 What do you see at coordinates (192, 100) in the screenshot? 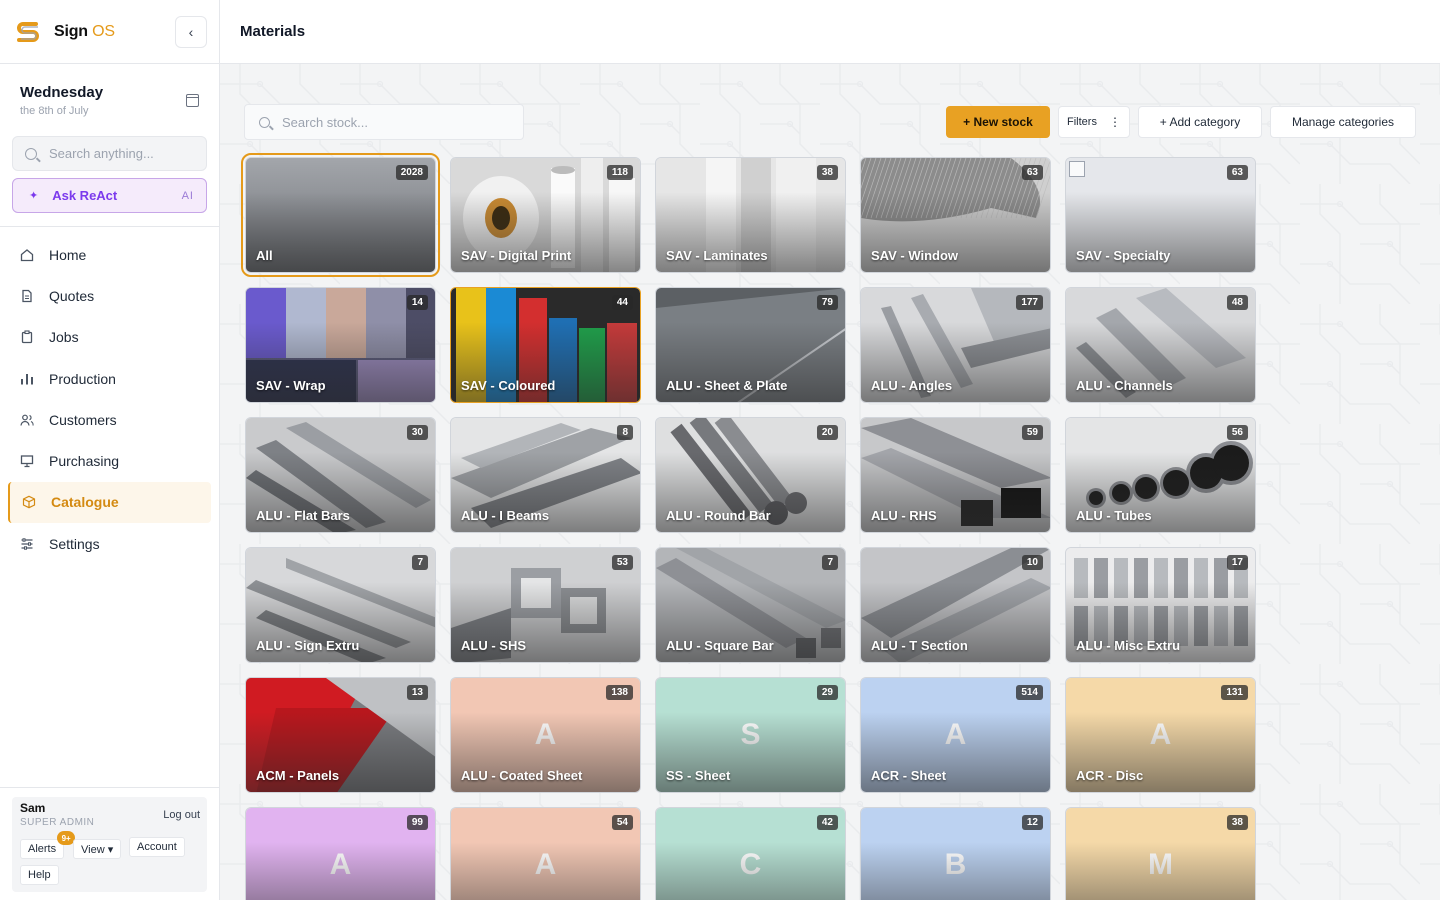
I see `calendar-icon` at bounding box center [192, 100].